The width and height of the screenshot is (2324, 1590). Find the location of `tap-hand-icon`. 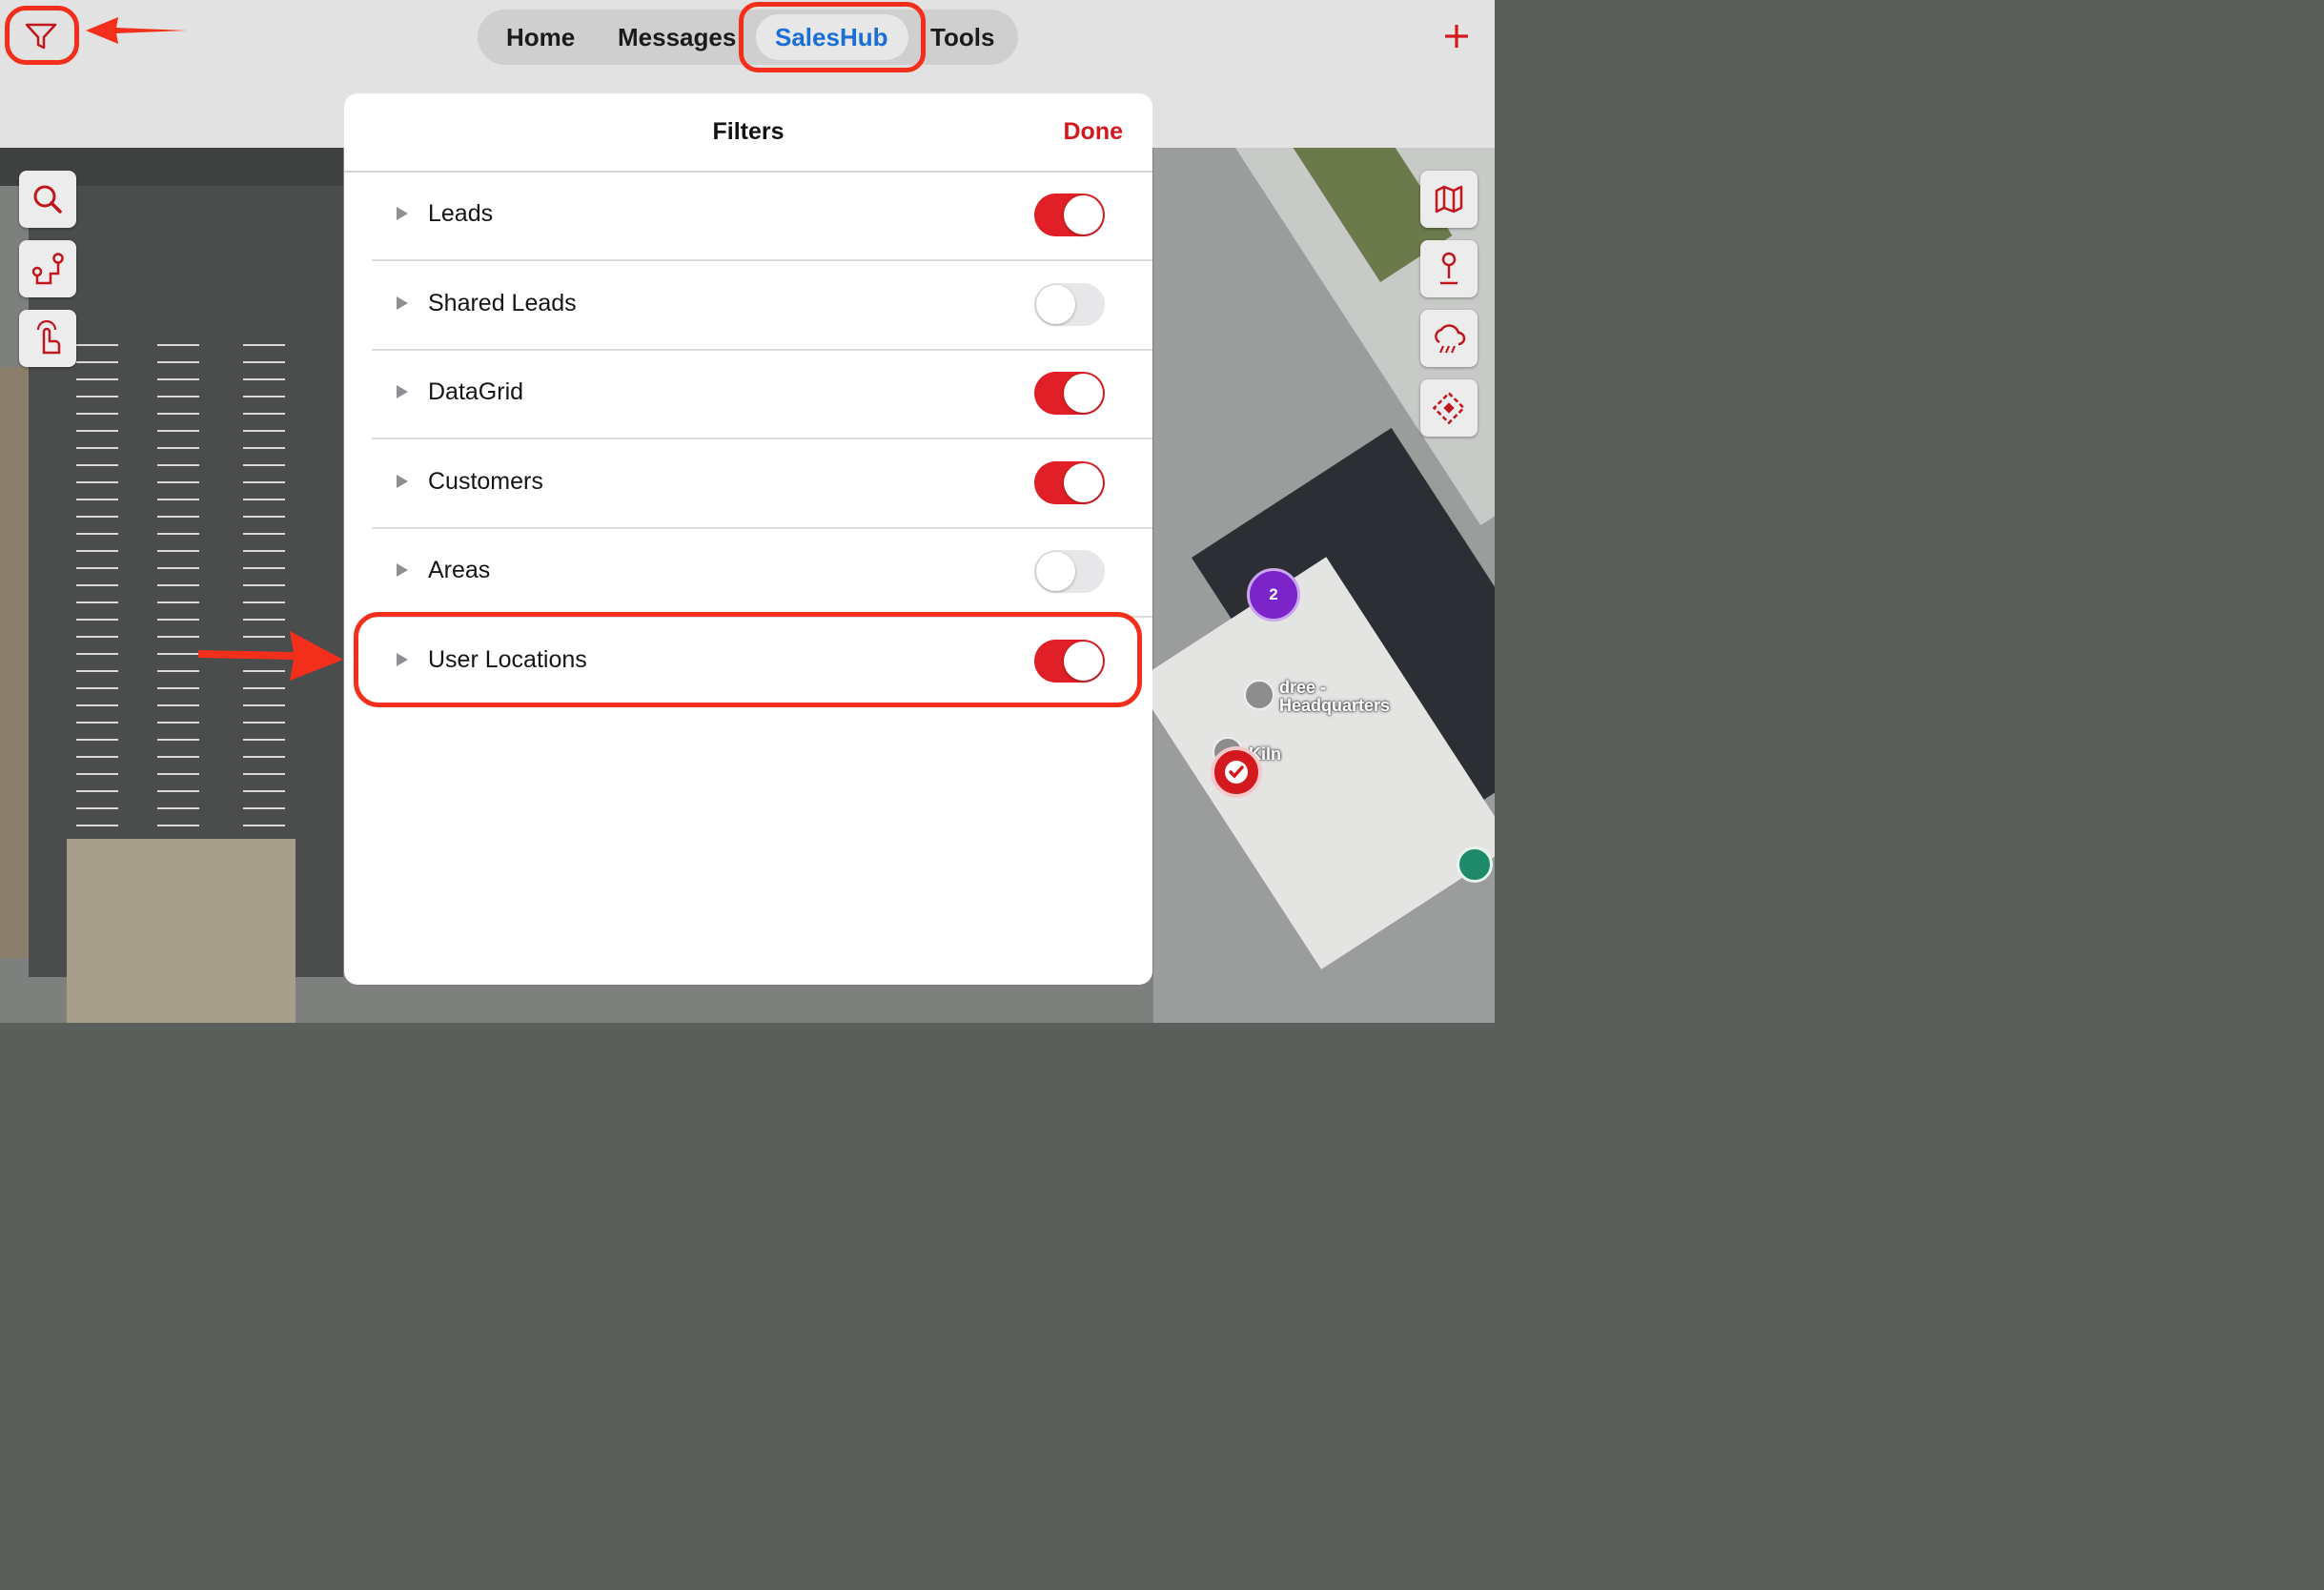

tap-hand-icon is located at coordinates (48, 337).